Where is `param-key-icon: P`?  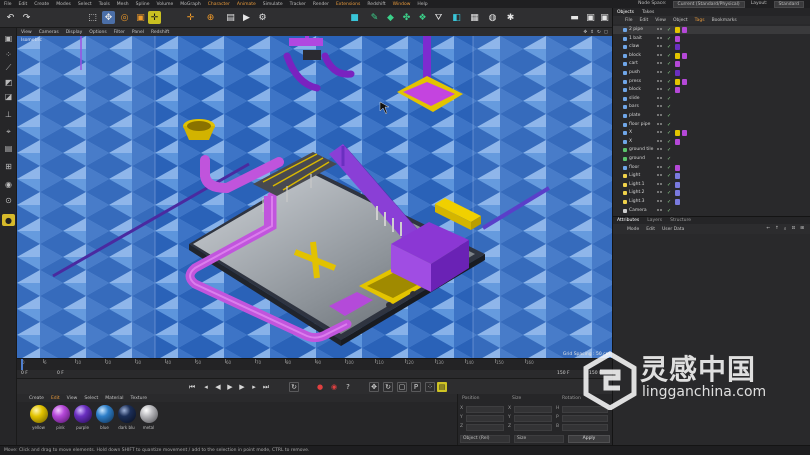
param-key-icon: P is located at coordinates (416, 387).